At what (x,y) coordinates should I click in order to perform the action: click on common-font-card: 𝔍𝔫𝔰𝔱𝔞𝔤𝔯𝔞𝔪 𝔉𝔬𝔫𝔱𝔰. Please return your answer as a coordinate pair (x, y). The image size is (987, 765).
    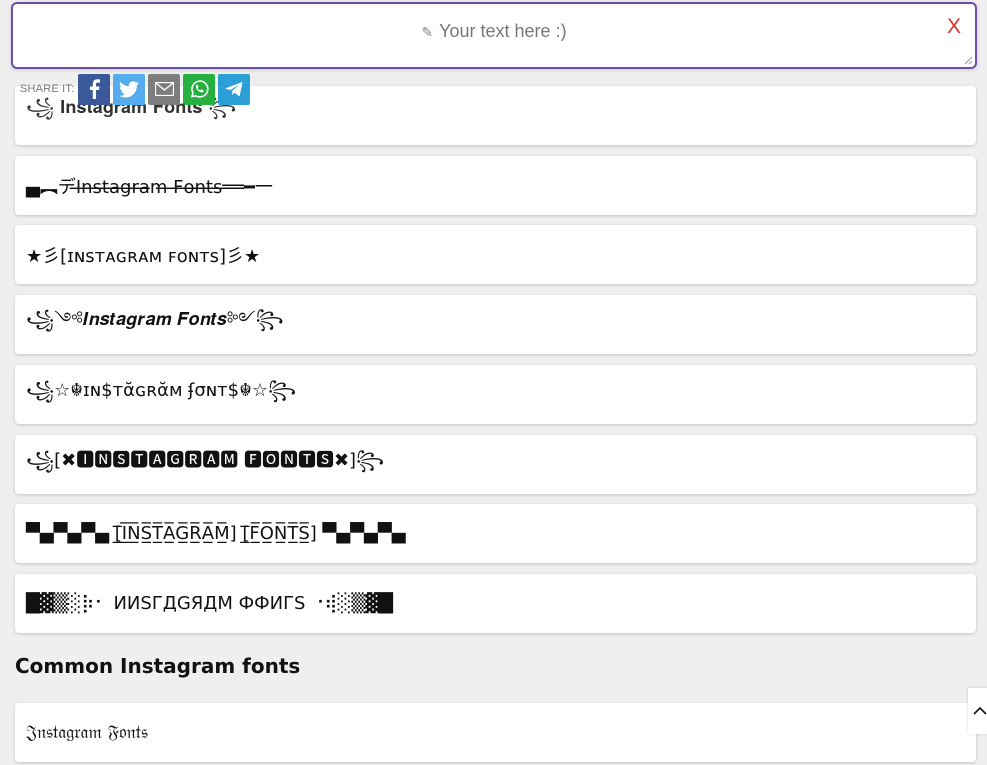
    Looking at the image, I should click on (495, 732).